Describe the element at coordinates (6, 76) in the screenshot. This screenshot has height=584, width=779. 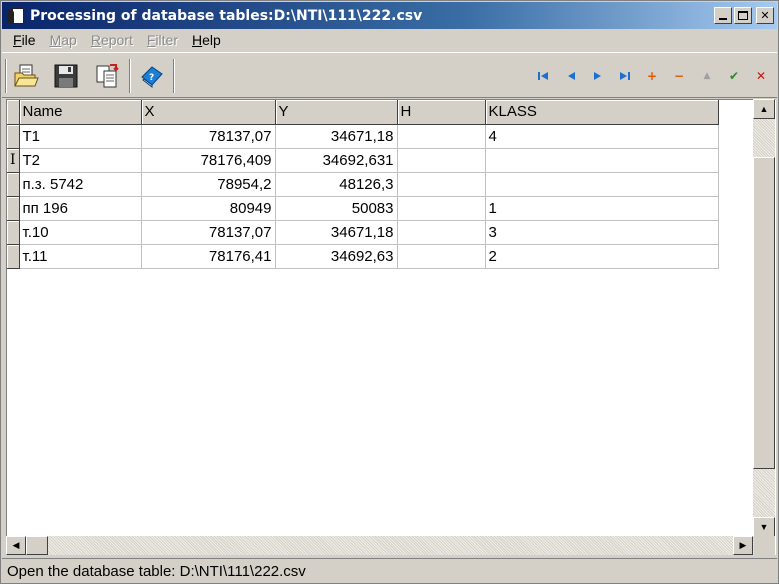
I see `toolbar-grip` at that location.